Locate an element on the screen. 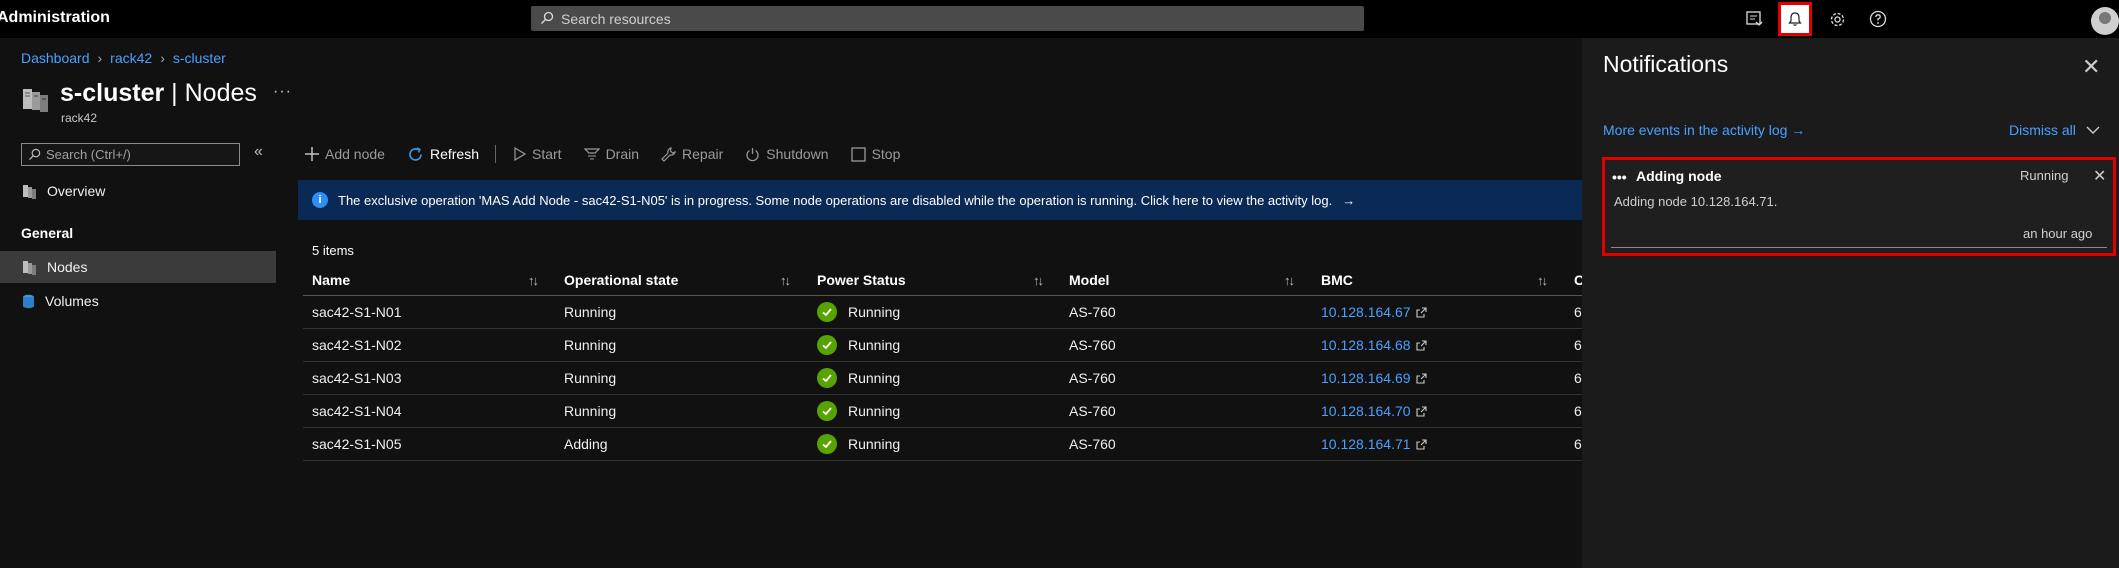  user-avatar is located at coordinates (2105, 21).